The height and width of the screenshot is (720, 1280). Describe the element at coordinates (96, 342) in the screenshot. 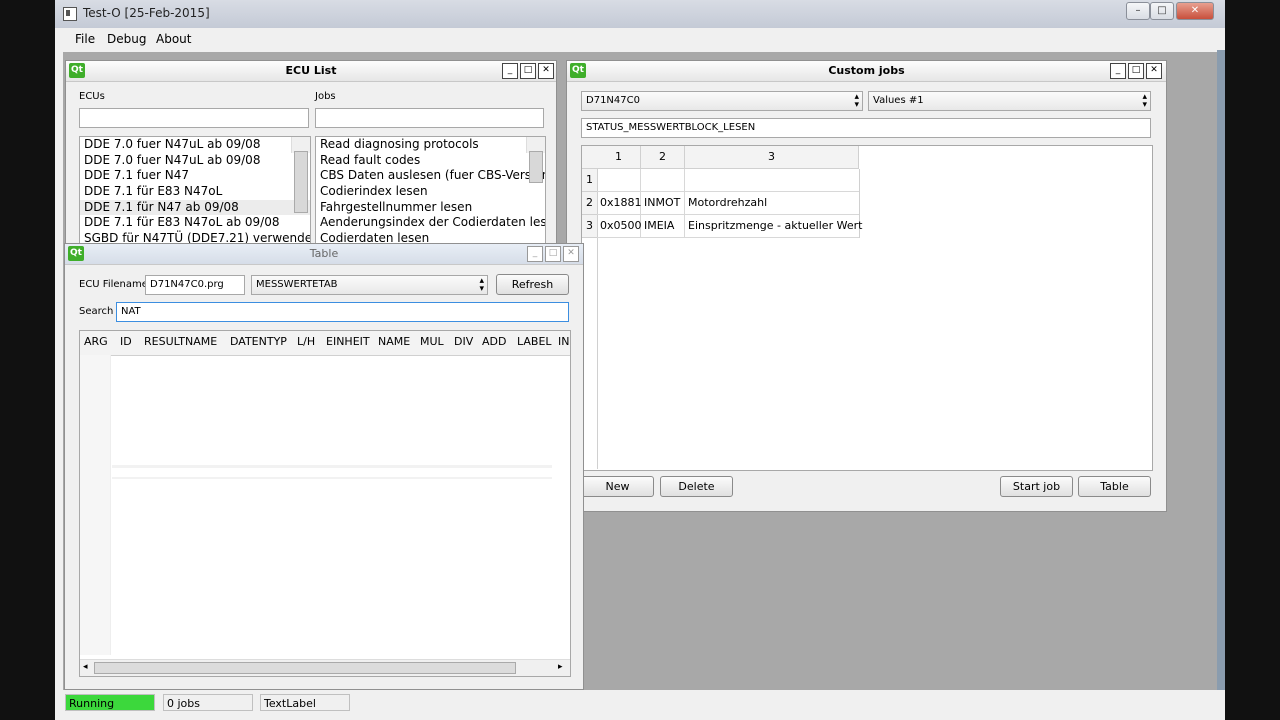

I see `column-header: ARG` at that location.